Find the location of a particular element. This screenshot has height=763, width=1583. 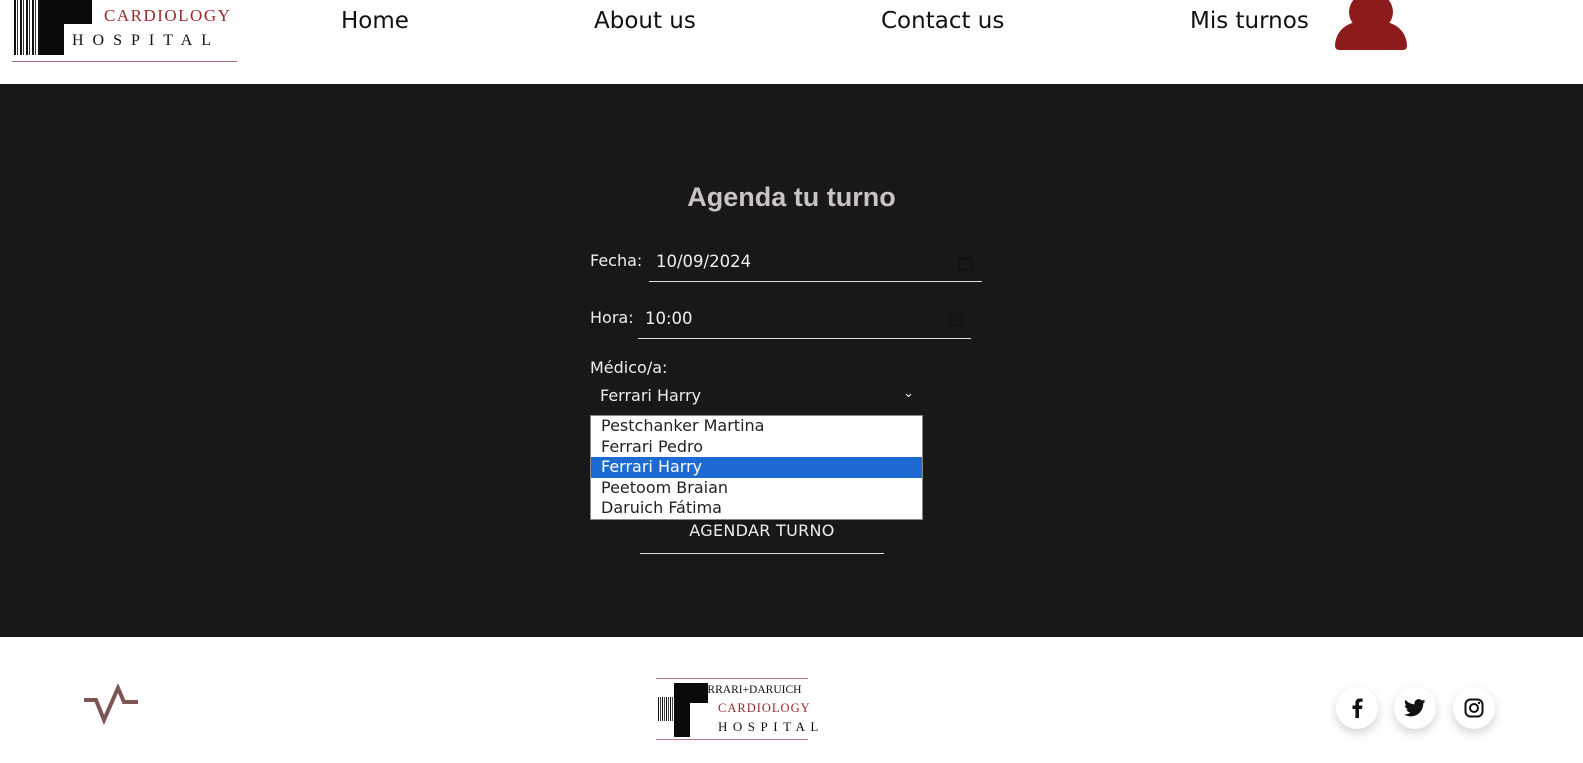

logo-cross-bar is located at coordinates (66, 12).